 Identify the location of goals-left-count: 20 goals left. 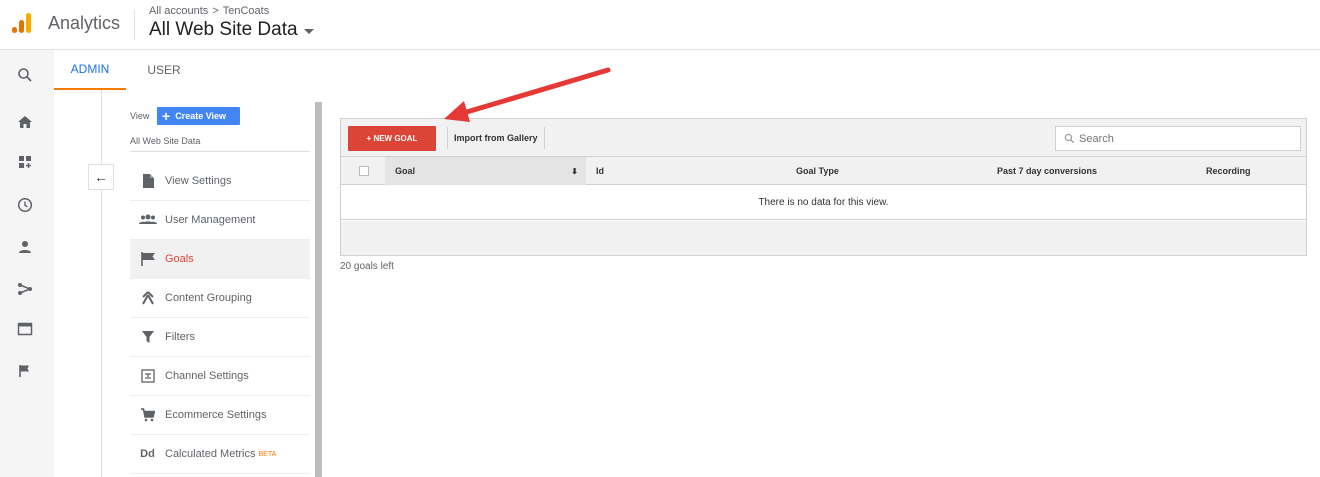
(367, 266).